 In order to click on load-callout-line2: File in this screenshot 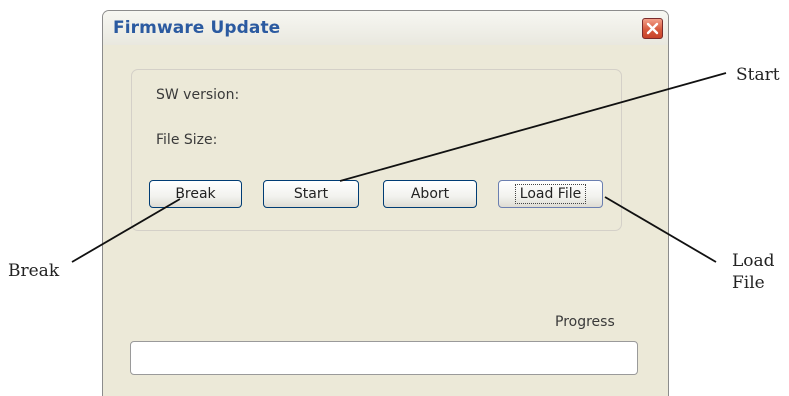, I will do `click(748, 283)`.